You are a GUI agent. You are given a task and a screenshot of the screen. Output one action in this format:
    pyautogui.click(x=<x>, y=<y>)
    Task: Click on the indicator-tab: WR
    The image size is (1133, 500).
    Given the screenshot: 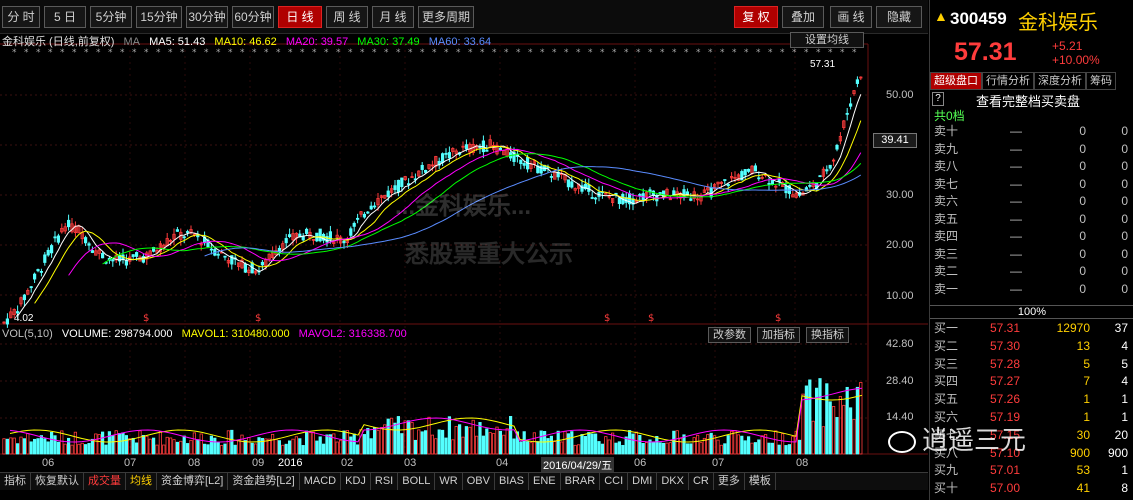 What is the action you would take?
    pyautogui.click(x=449, y=482)
    